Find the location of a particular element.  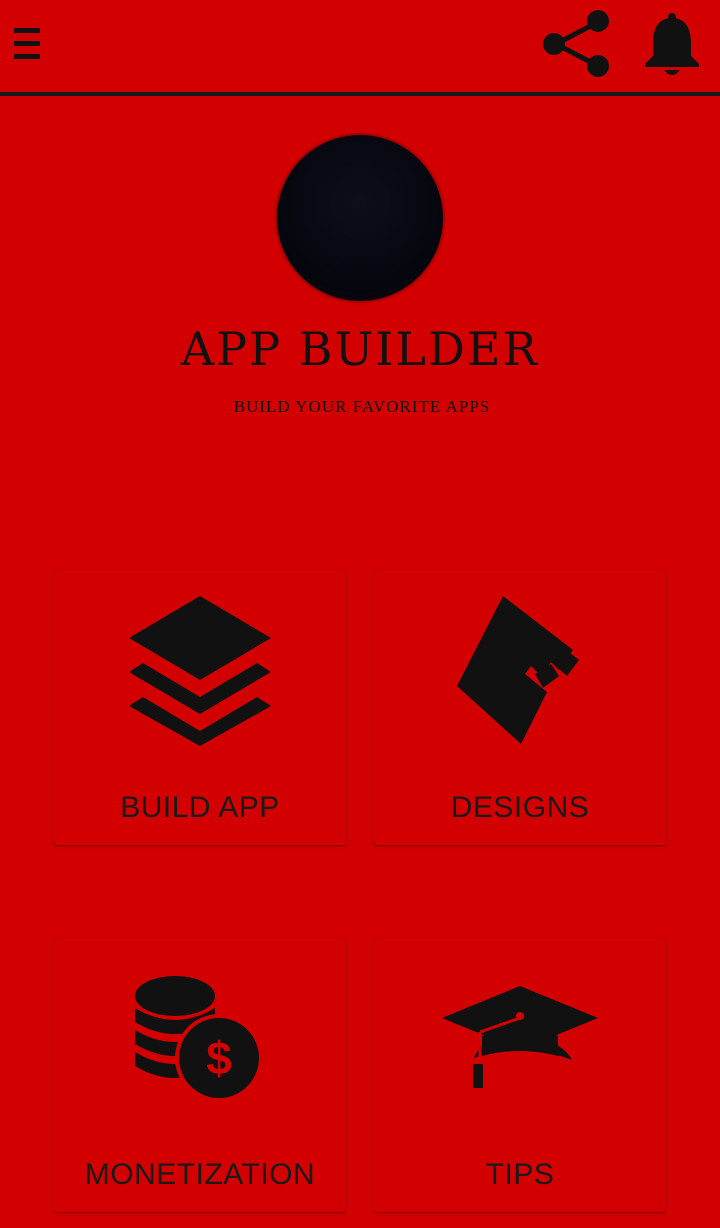

designs-label: DESIGNS is located at coordinates (520, 807).